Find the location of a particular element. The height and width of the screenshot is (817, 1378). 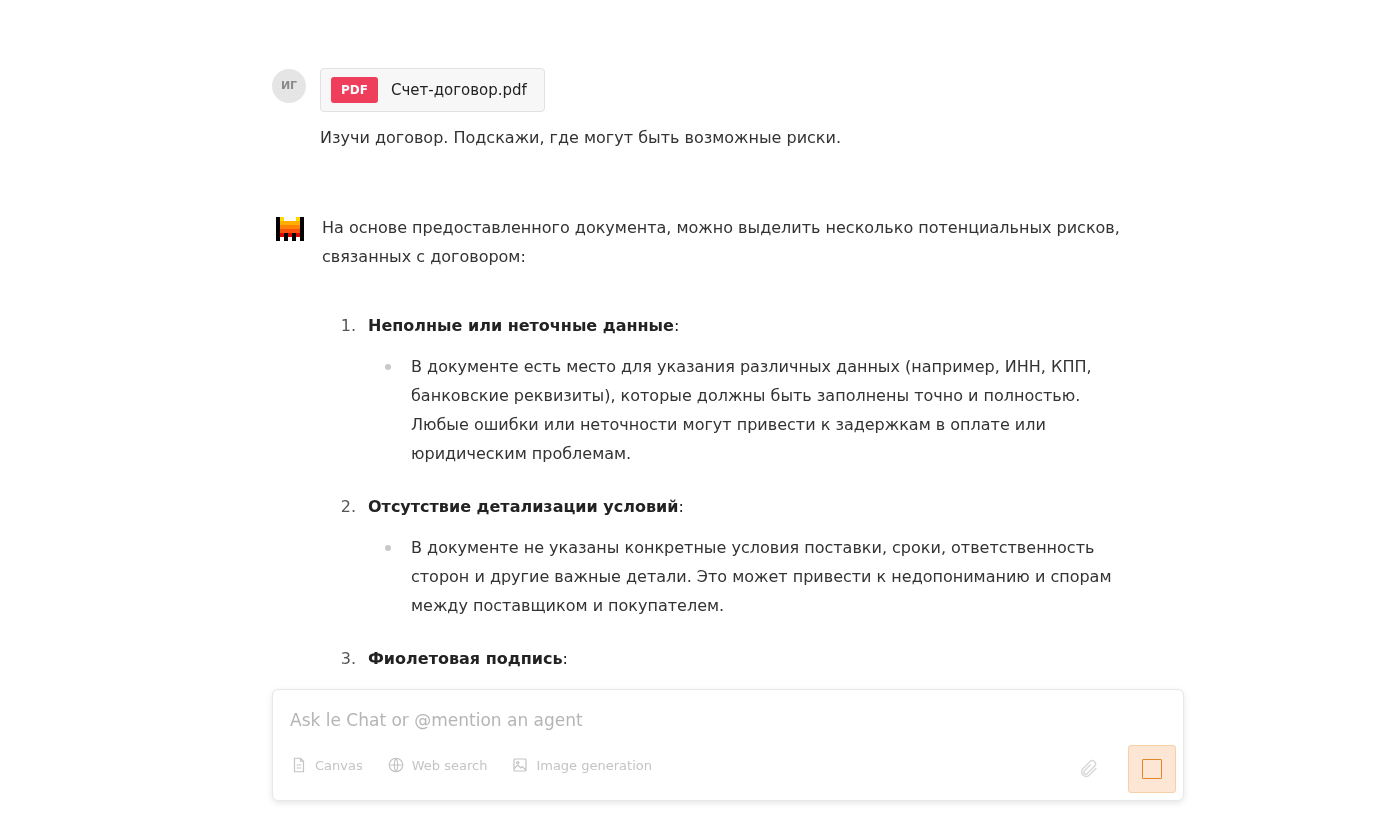

list-number: 1. is located at coordinates (348, 326).